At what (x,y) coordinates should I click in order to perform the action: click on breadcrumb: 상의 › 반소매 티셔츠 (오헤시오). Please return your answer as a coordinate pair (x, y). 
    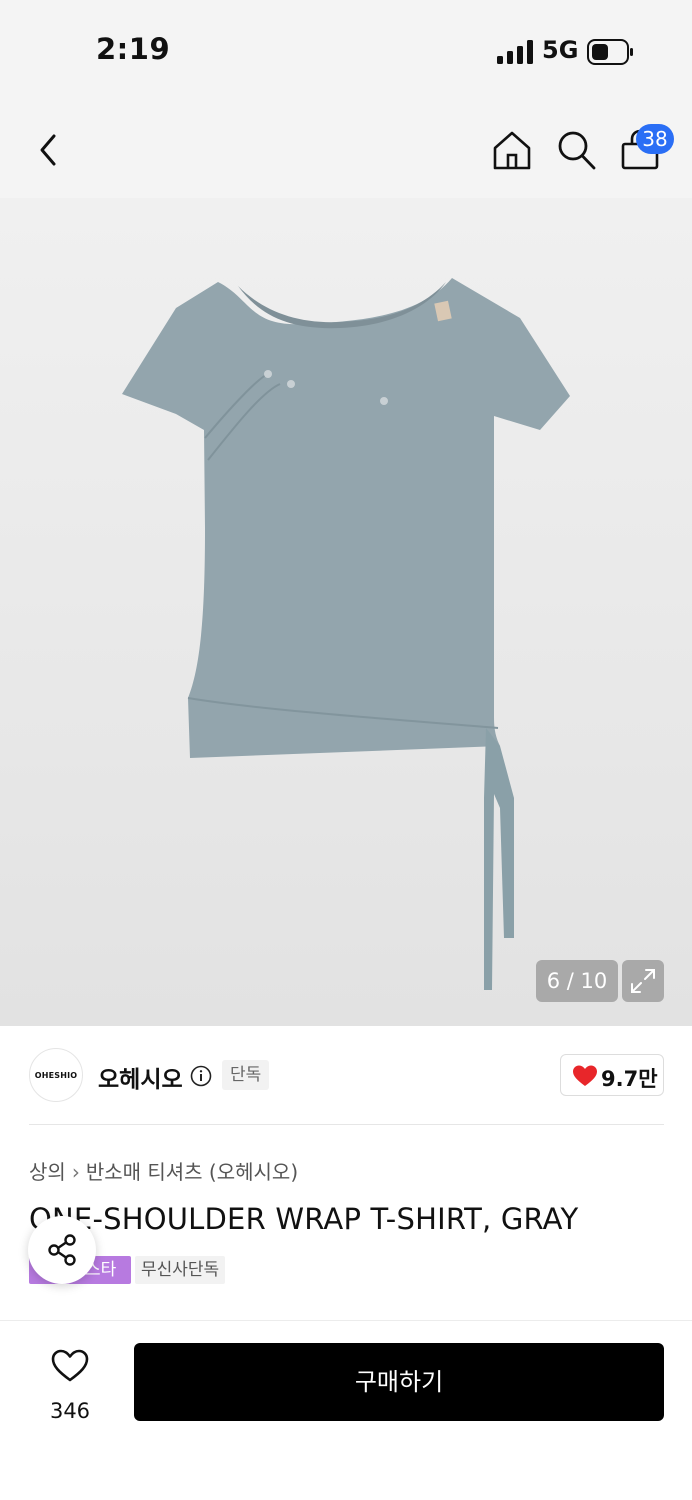
    Looking at the image, I should click on (163, 1170).